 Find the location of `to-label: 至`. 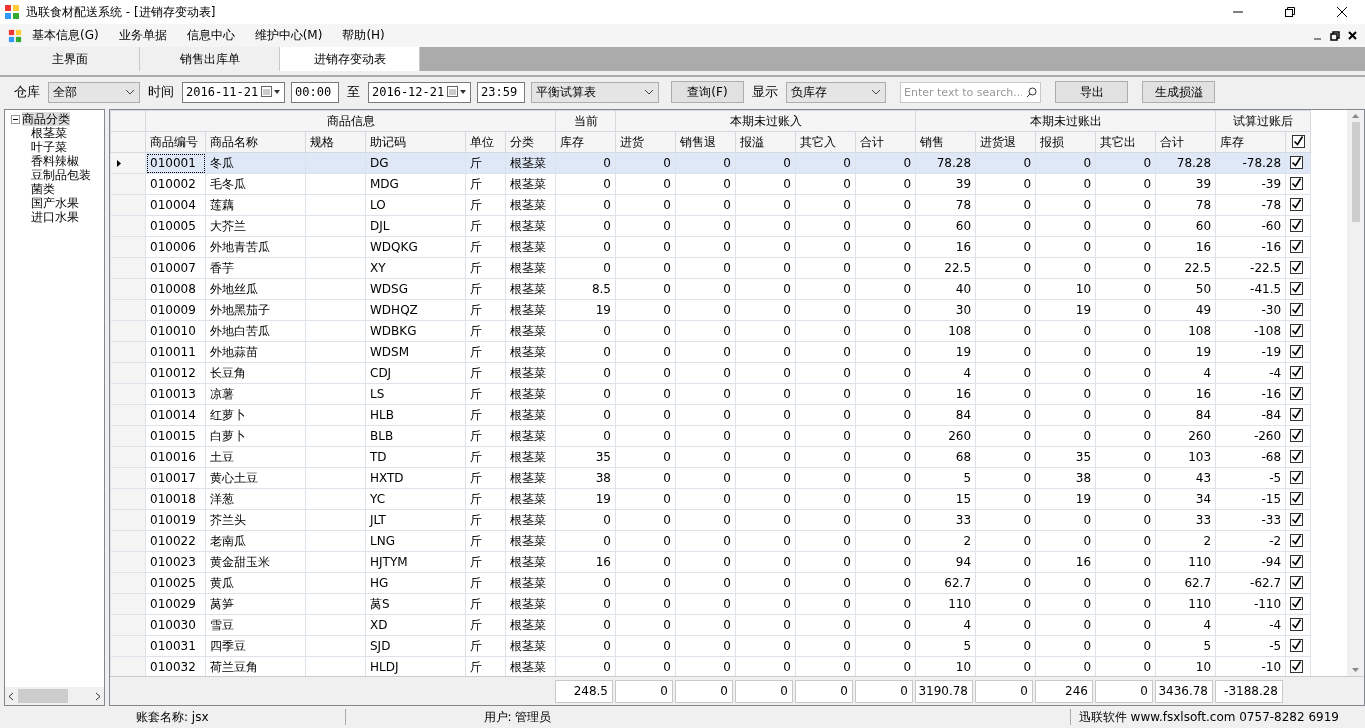

to-label: 至 is located at coordinates (353, 92).